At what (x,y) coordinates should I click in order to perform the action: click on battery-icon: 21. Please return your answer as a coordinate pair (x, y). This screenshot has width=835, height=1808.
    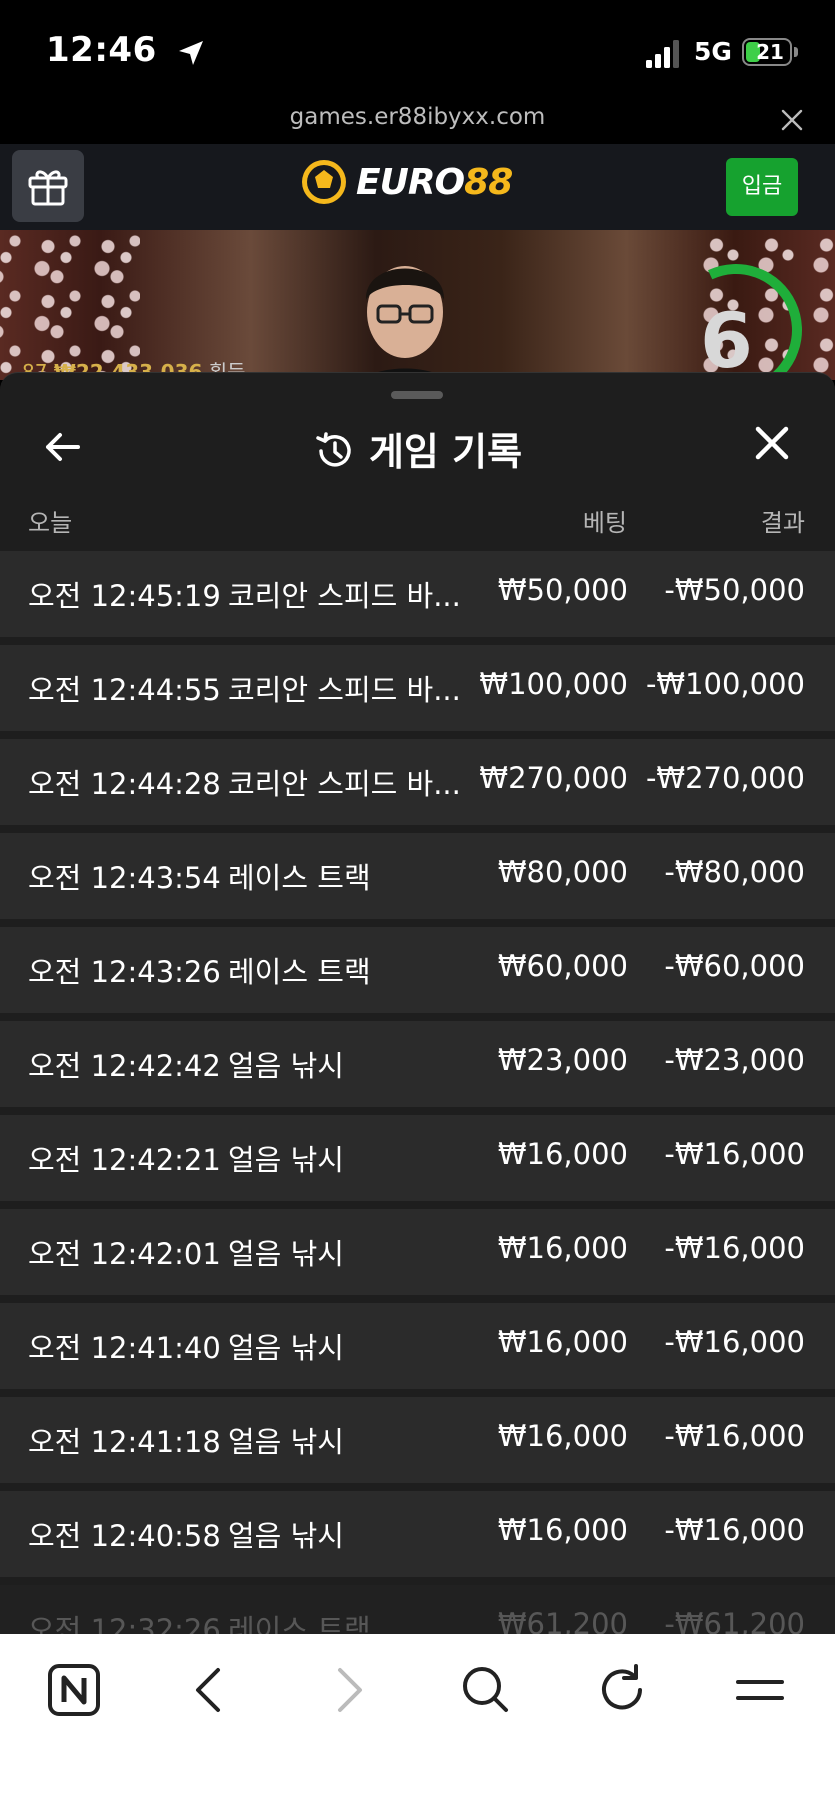
    Looking at the image, I should click on (767, 52).